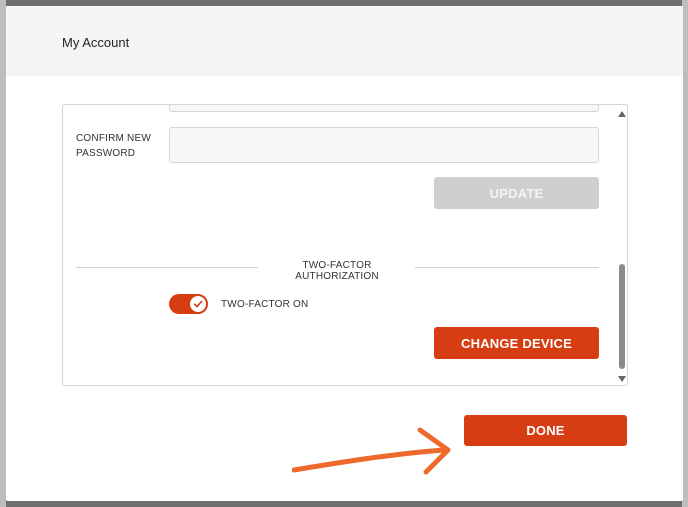  Describe the element at coordinates (545, 430) in the screenshot. I see `done-button: DONE` at that location.